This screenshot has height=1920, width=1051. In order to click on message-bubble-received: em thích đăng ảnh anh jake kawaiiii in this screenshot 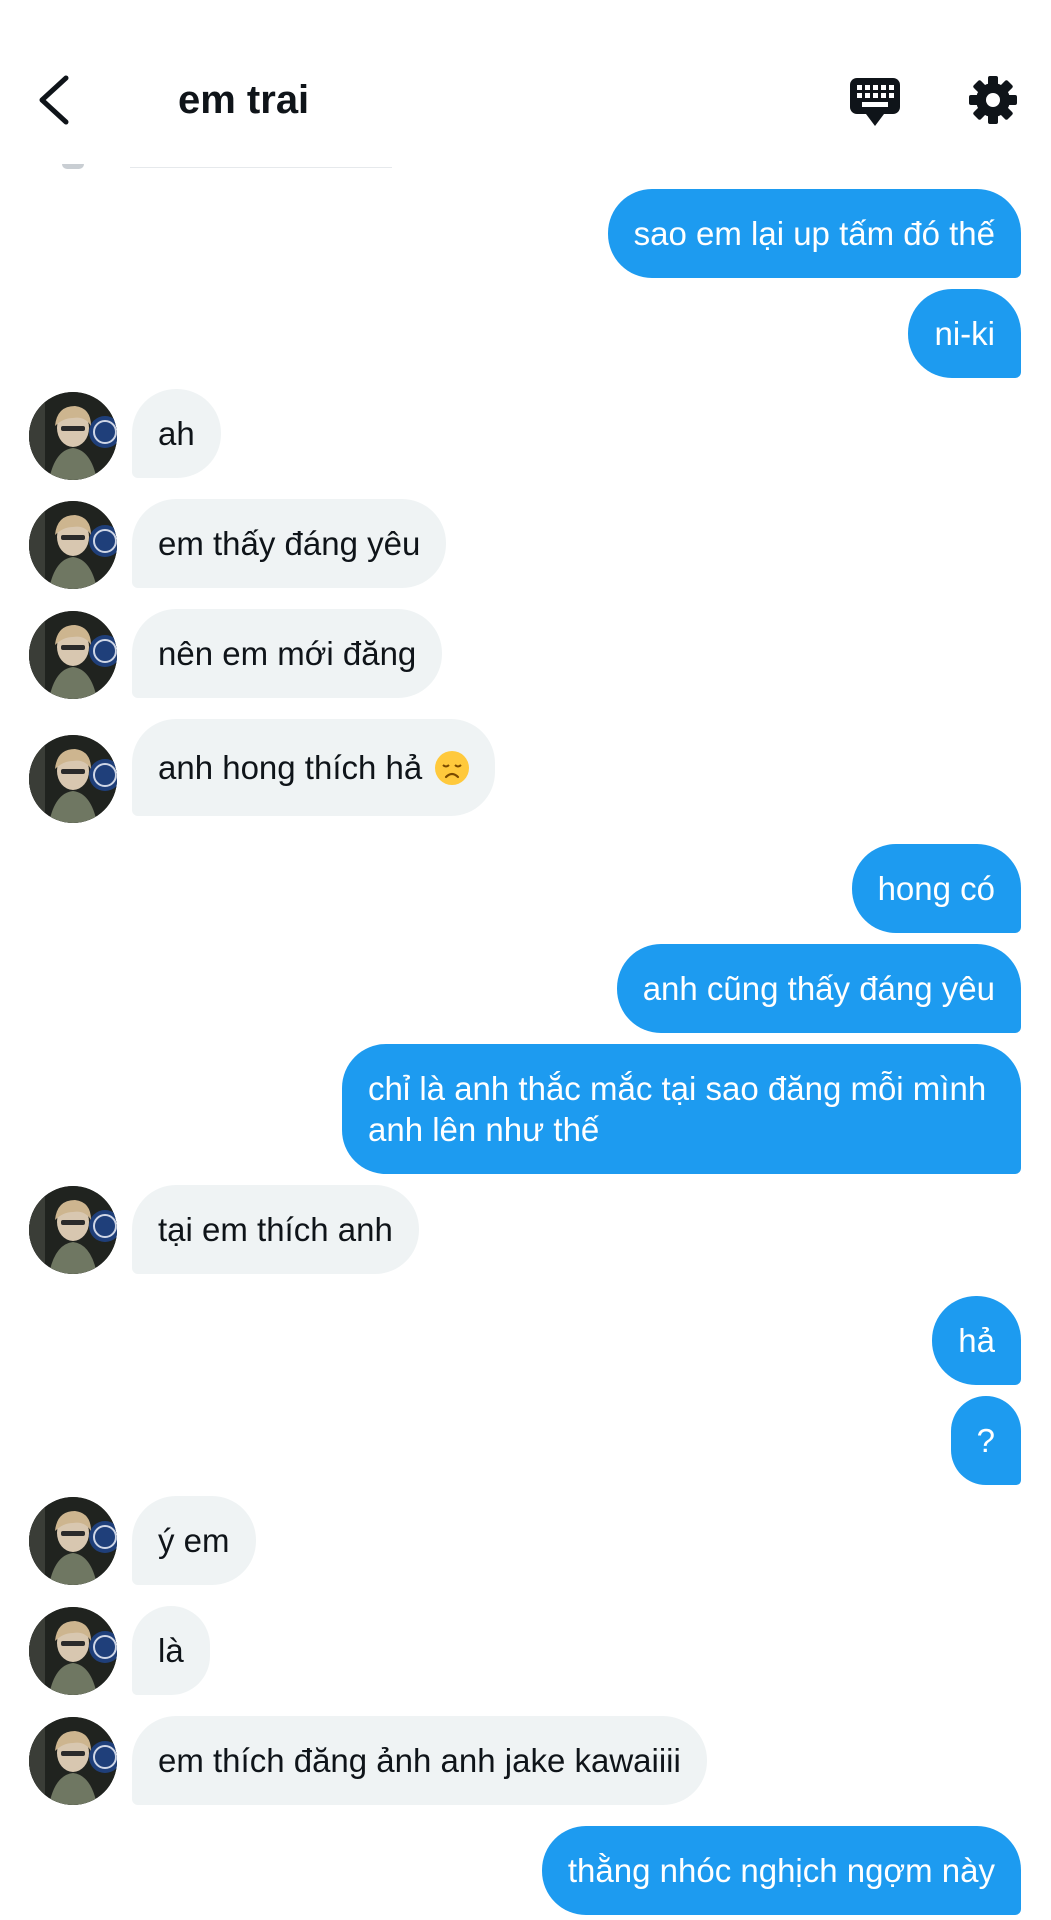, I will do `click(419, 1760)`.